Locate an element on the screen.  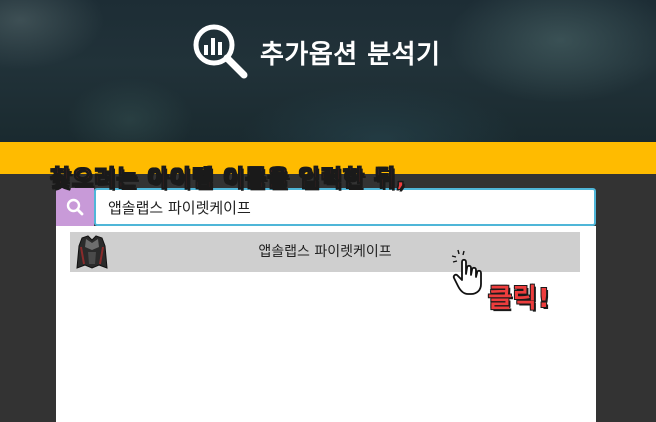
header: 추가옵션 분석기 is located at coordinates (316, 52).